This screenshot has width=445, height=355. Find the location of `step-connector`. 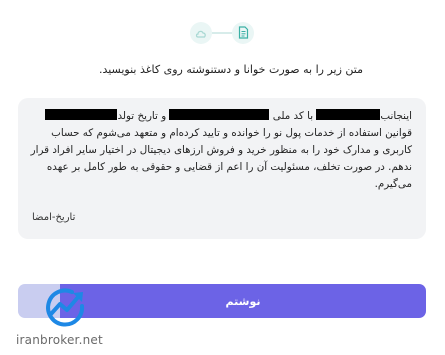

step-connector is located at coordinates (222, 33).